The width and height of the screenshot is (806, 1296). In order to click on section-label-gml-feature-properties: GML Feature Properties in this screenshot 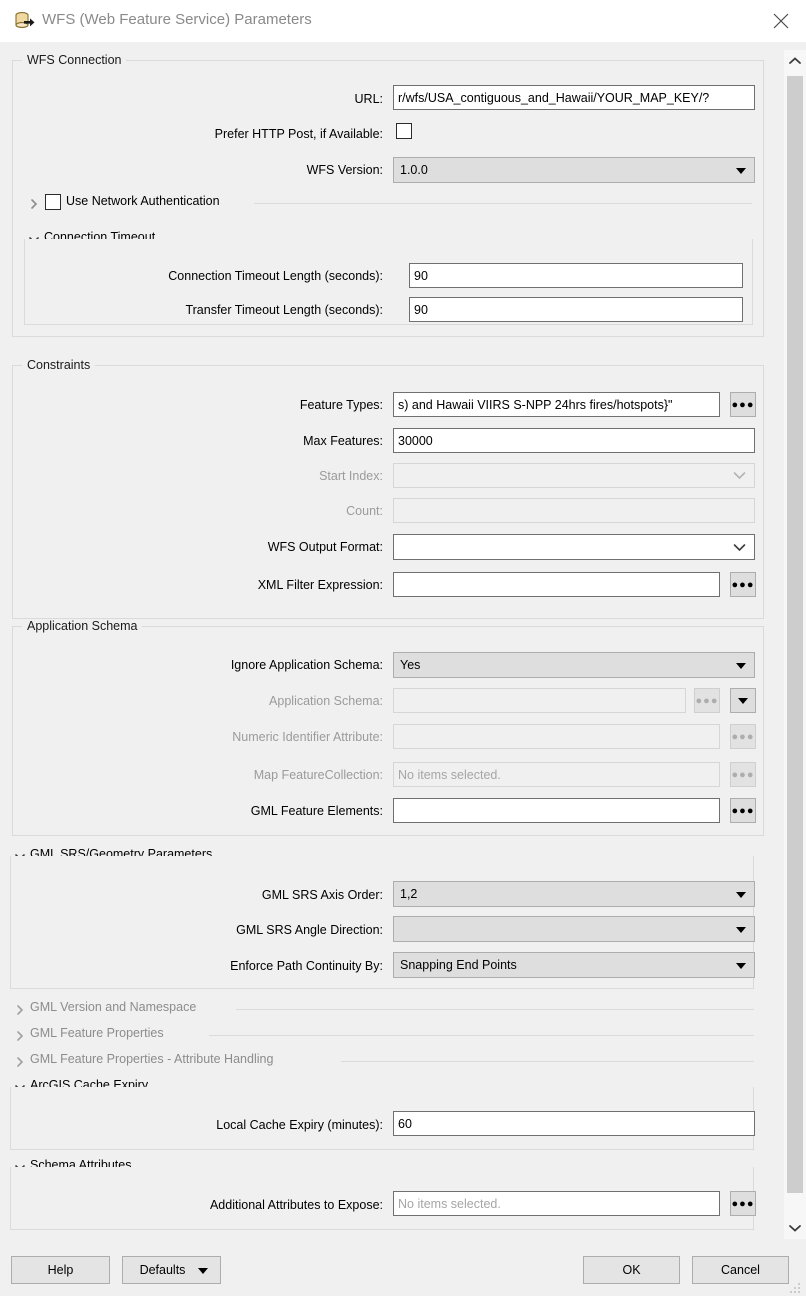, I will do `click(97, 1033)`.